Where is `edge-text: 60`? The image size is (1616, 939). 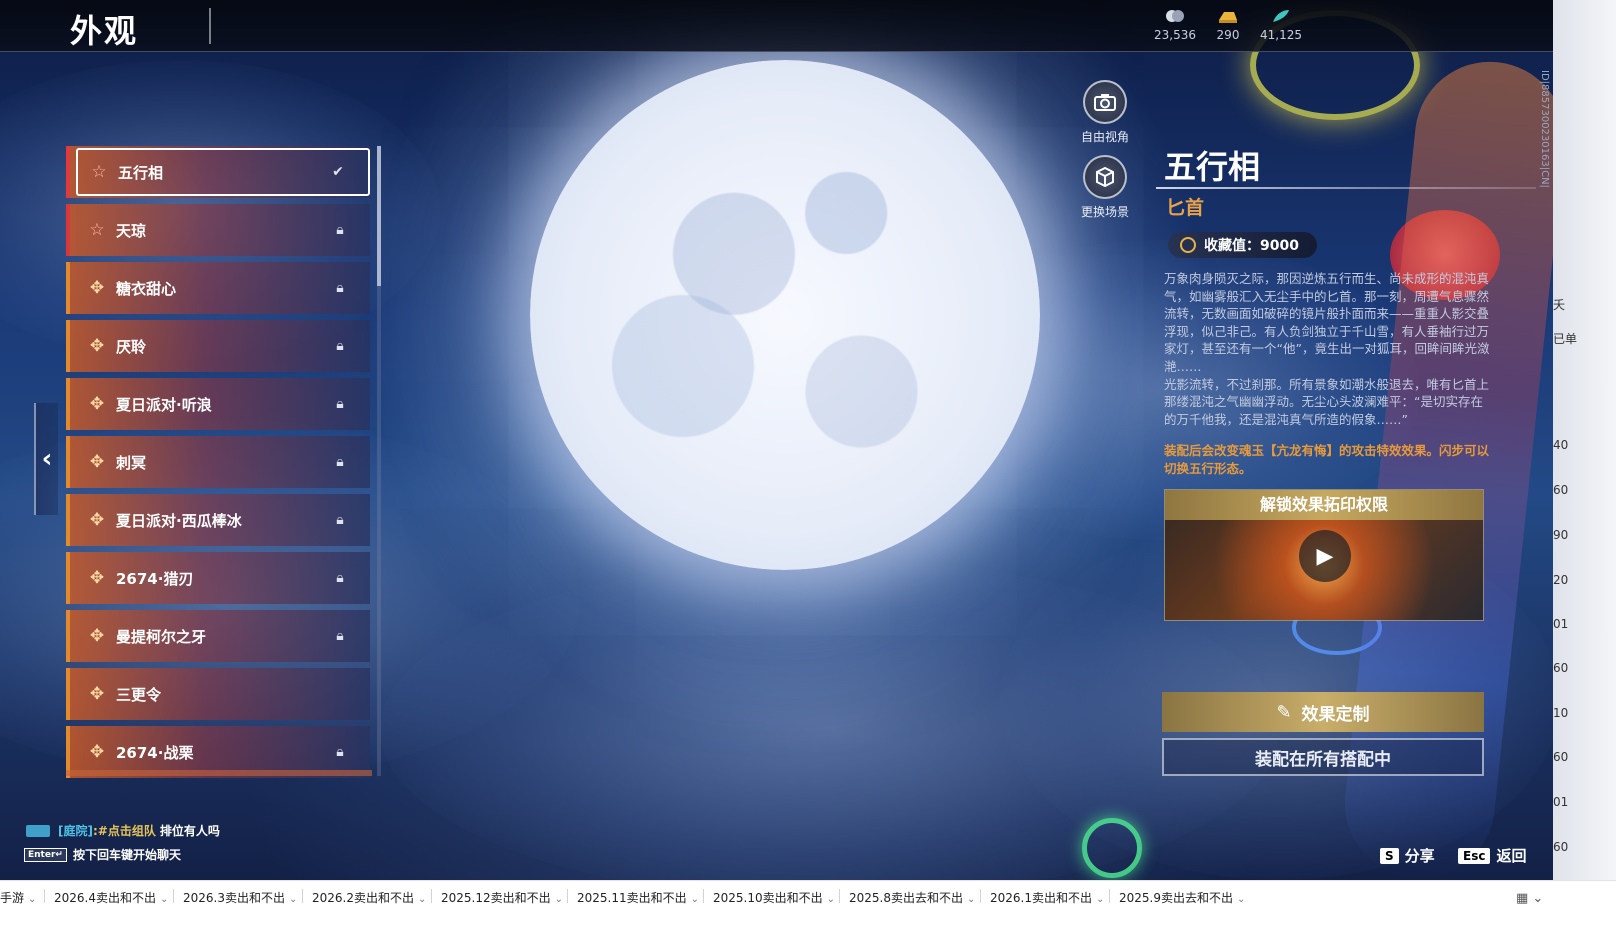 edge-text: 60 is located at coordinates (1561, 490).